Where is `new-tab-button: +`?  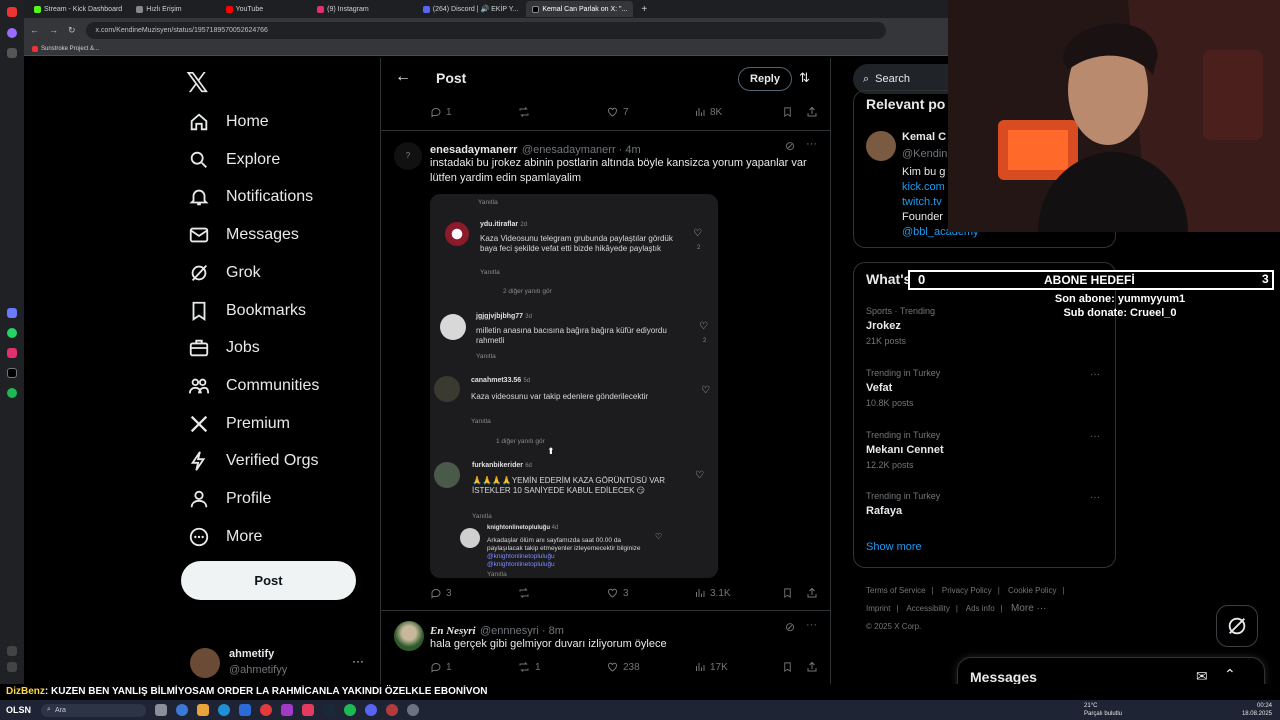
new-tab-button: + is located at coordinates (644, 9).